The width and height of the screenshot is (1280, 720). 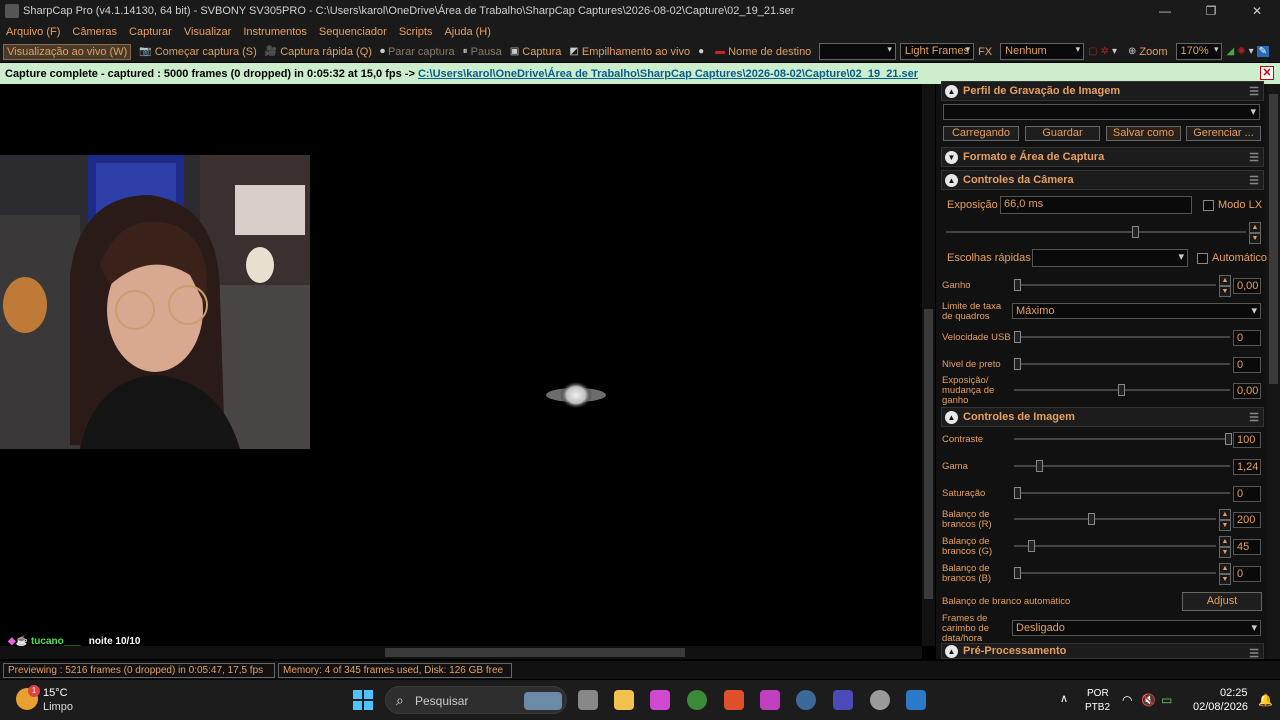 What do you see at coordinates (1115, 519) in the screenshot?
I see `wb-red-slider` at bounding box center [1115, 519].